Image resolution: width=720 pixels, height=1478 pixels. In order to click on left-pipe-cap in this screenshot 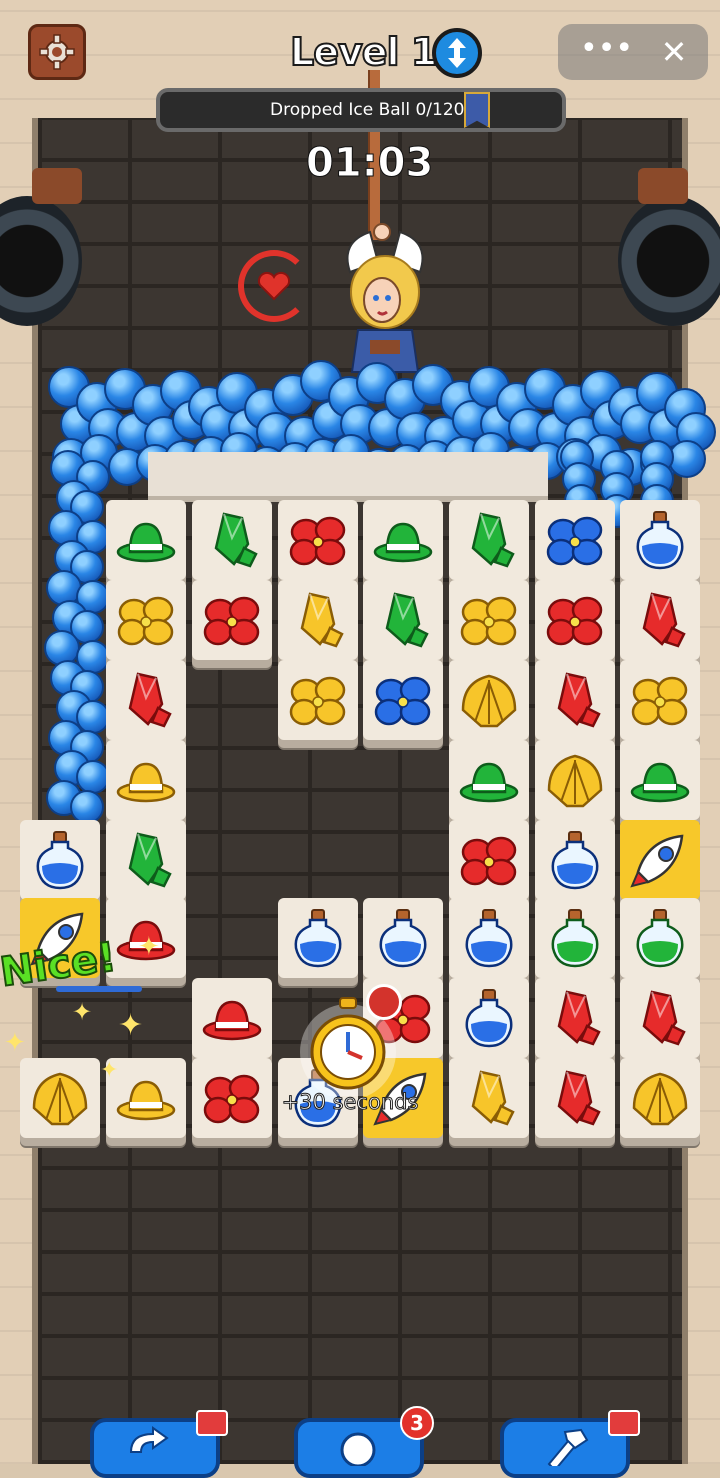, I will do `click(57, 186)`.